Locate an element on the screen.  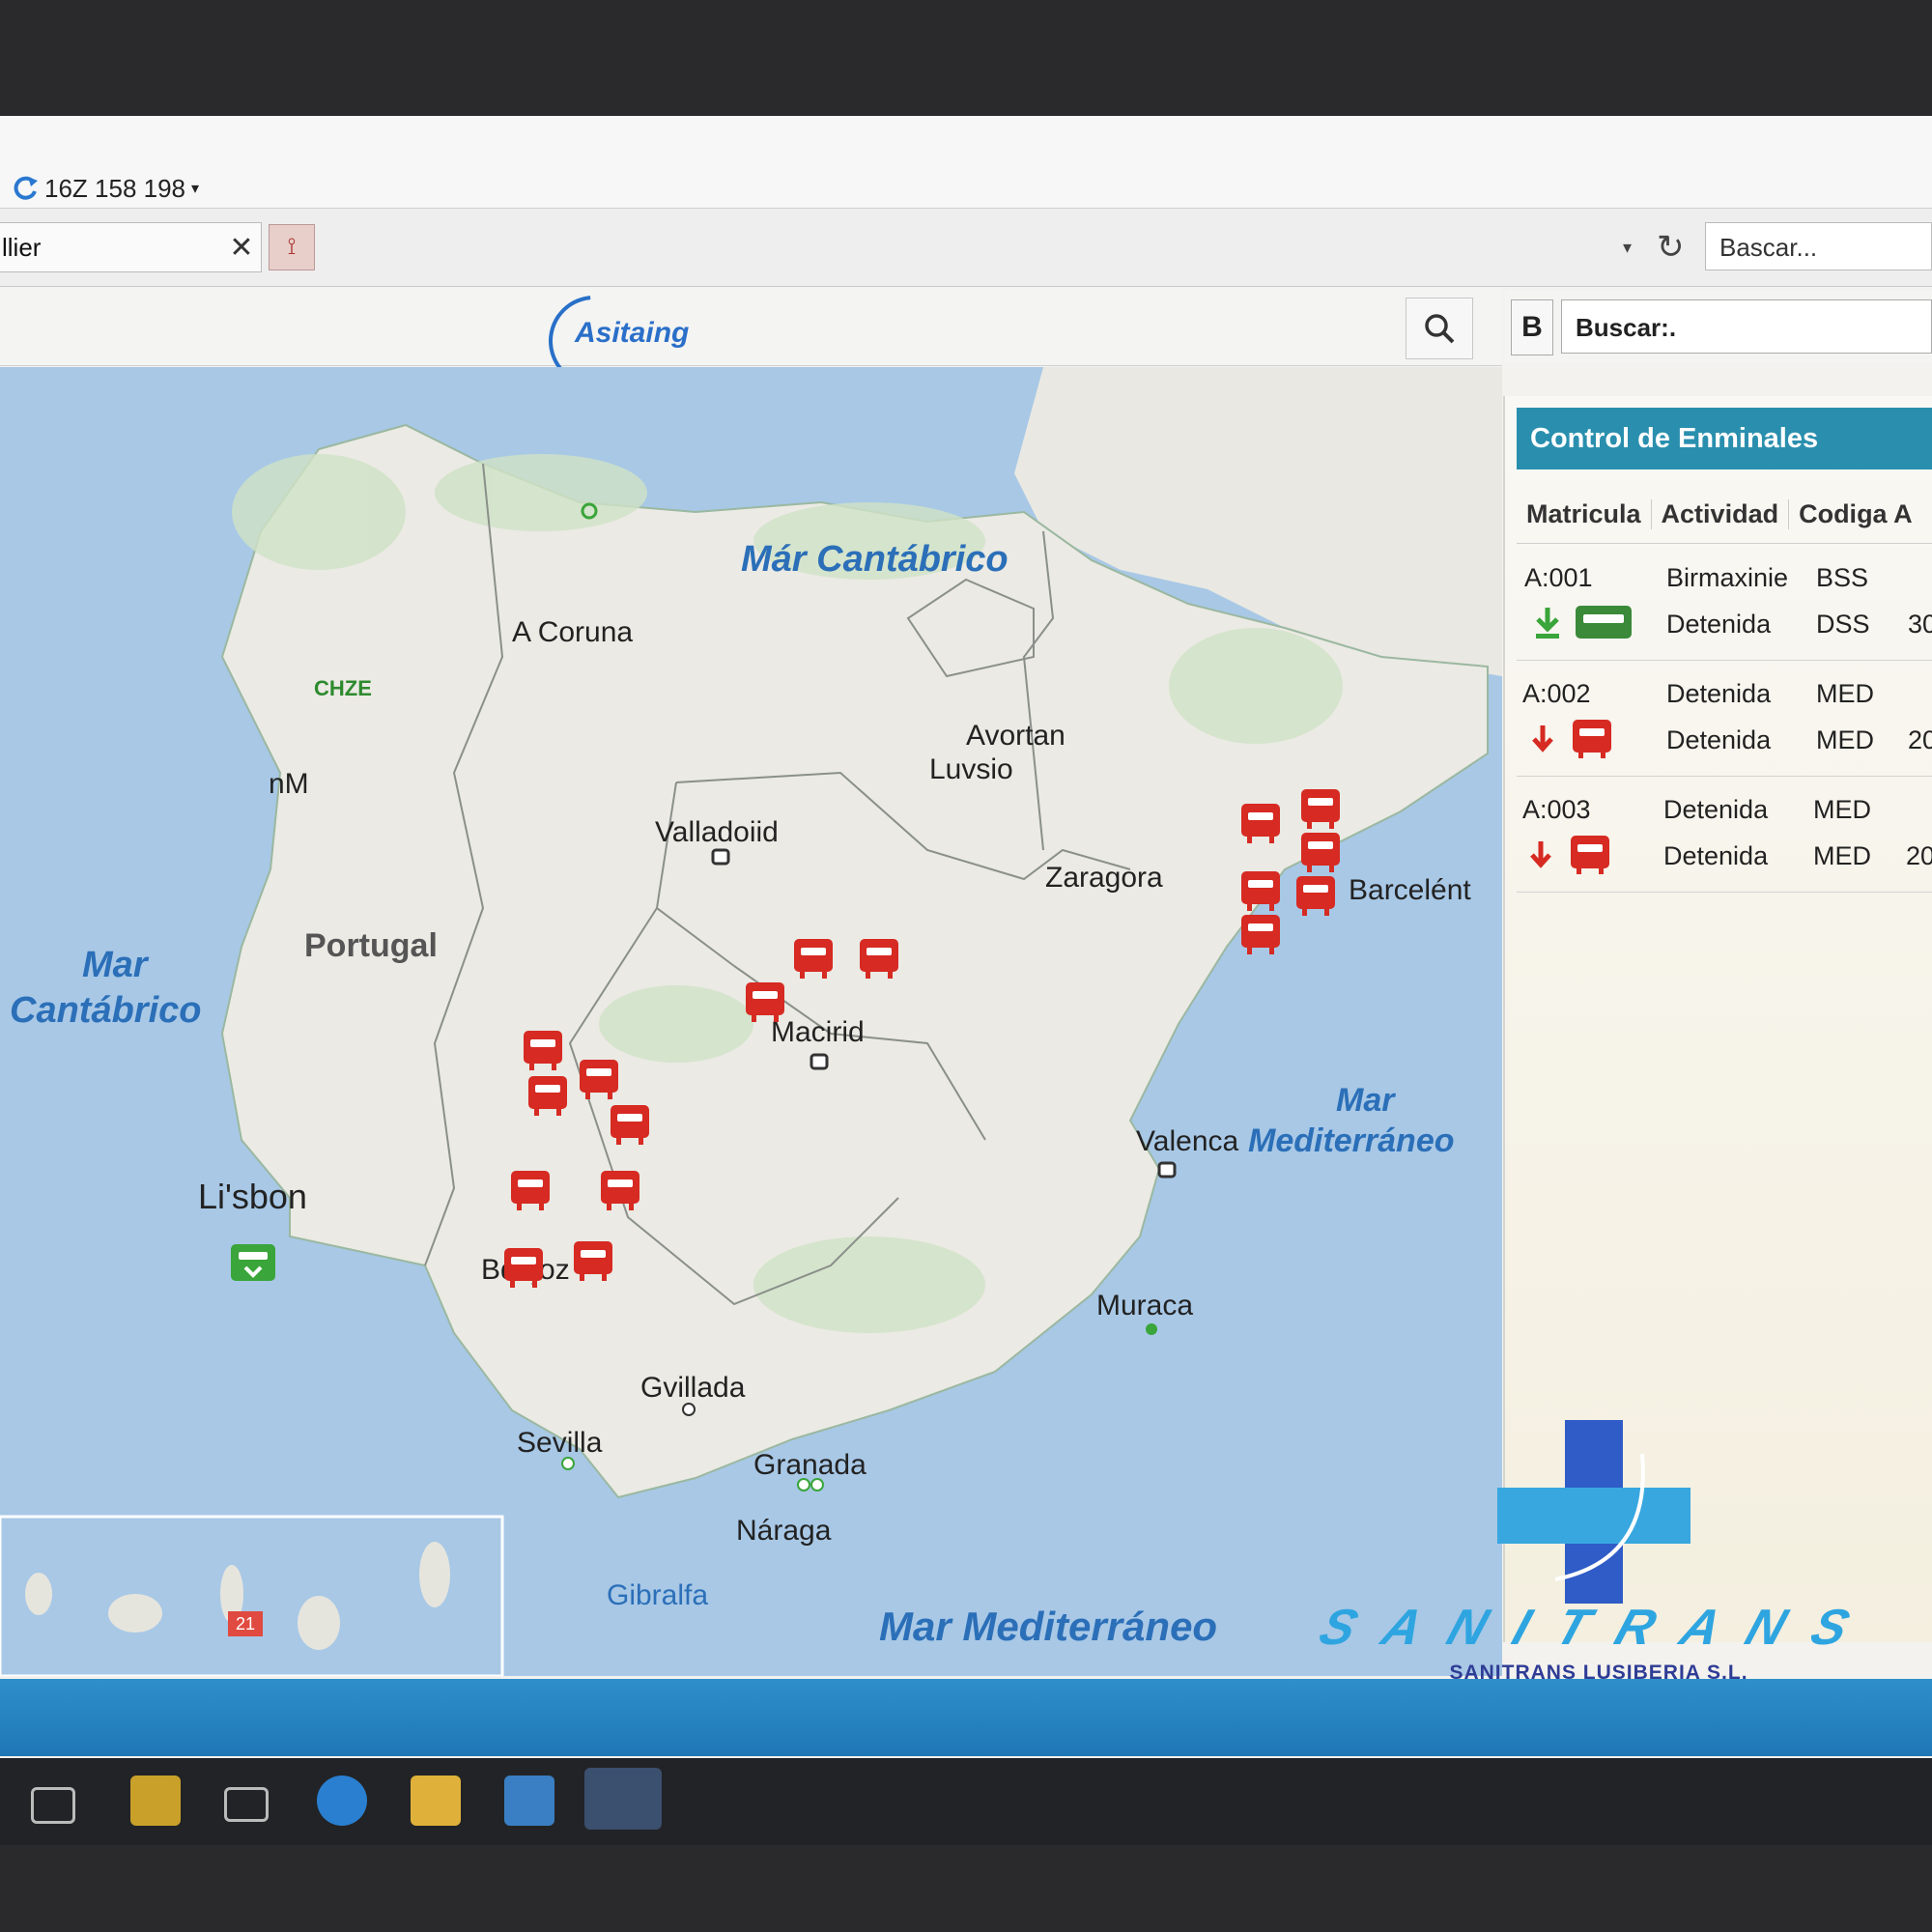
row-code-1: BSS is located at coordinates (1842, 577).